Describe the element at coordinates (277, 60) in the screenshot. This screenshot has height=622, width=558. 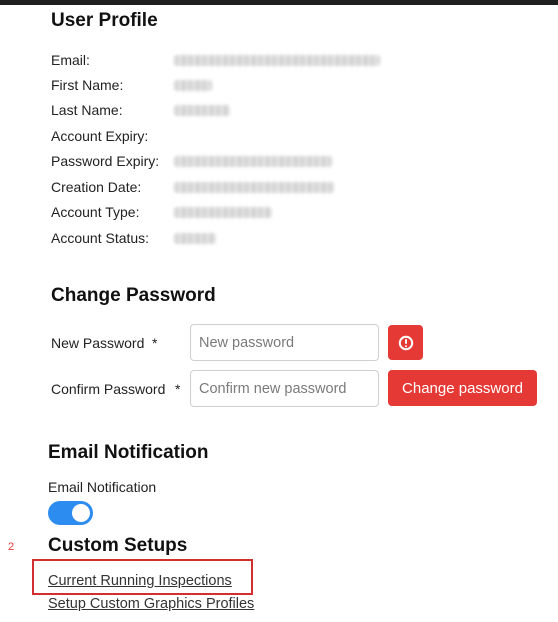
I see `email-value-redacted` at that location.